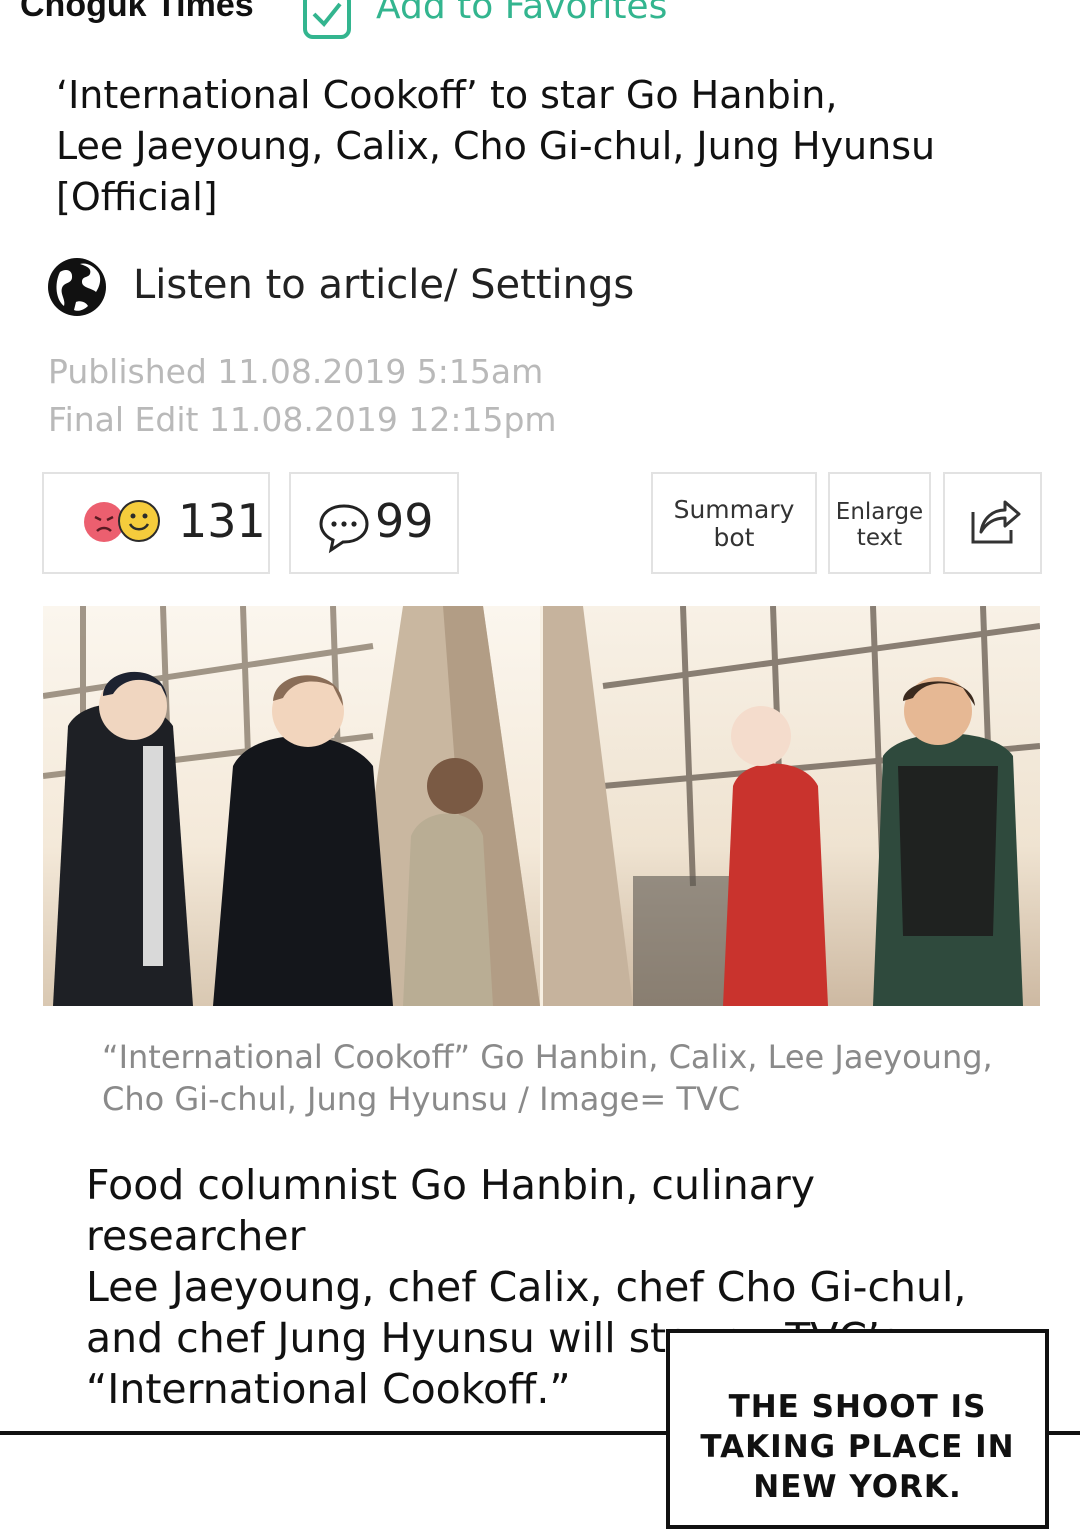  I want to click on summary-bot-label-line: Summary, so click(734, 509).